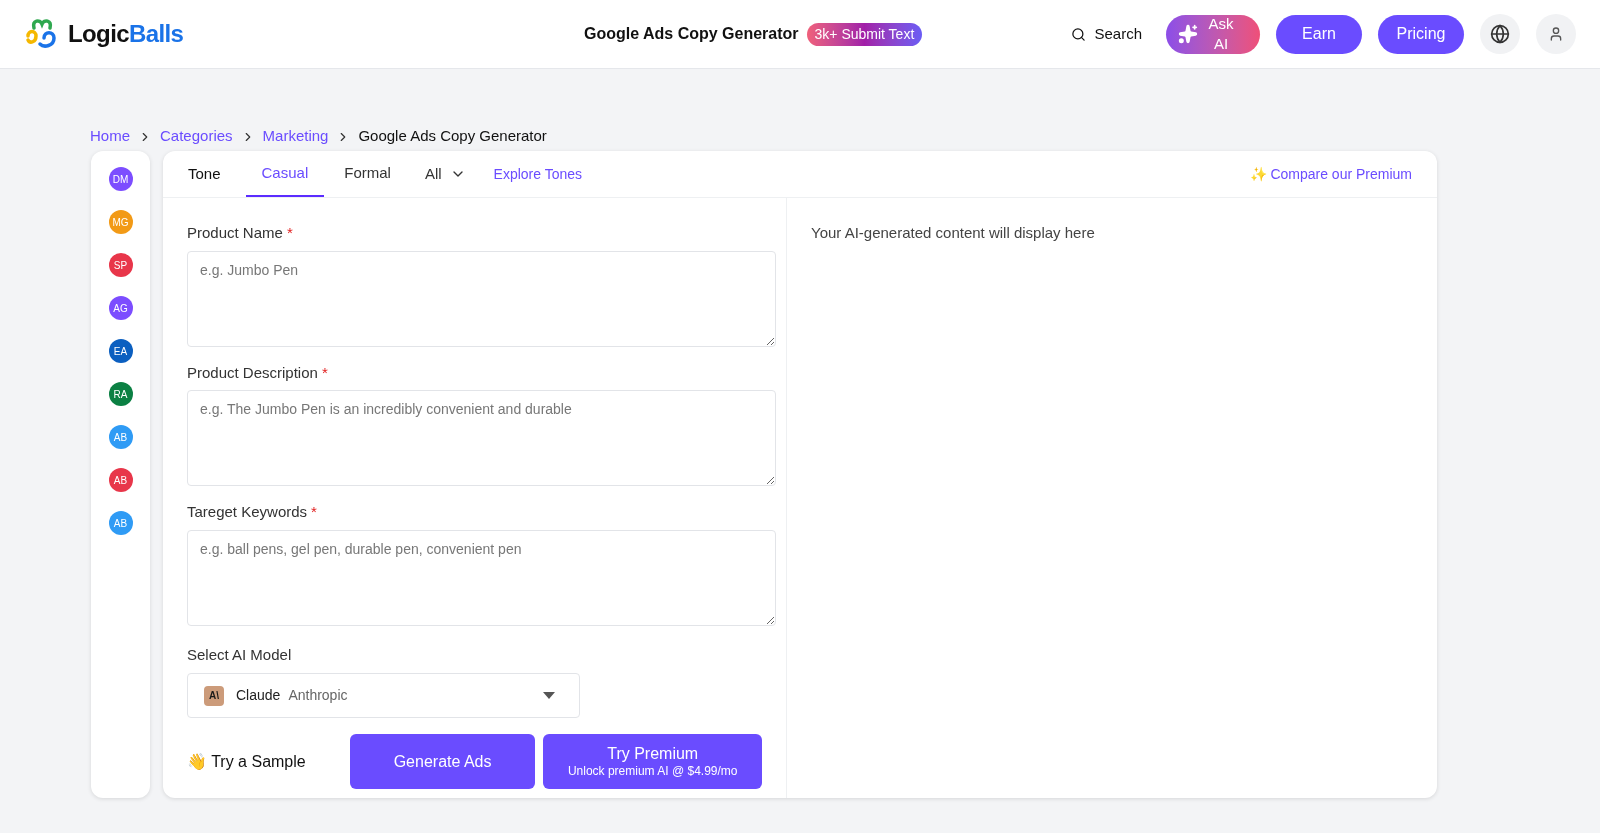 This screenshot has width=1600, height=833. What do you see at coordinates (652, 761) in the screenshot?
I see `try-premium-button: Try Premium Unlock premium AI @ $4.99/mo` at bounding box center [652, 761].